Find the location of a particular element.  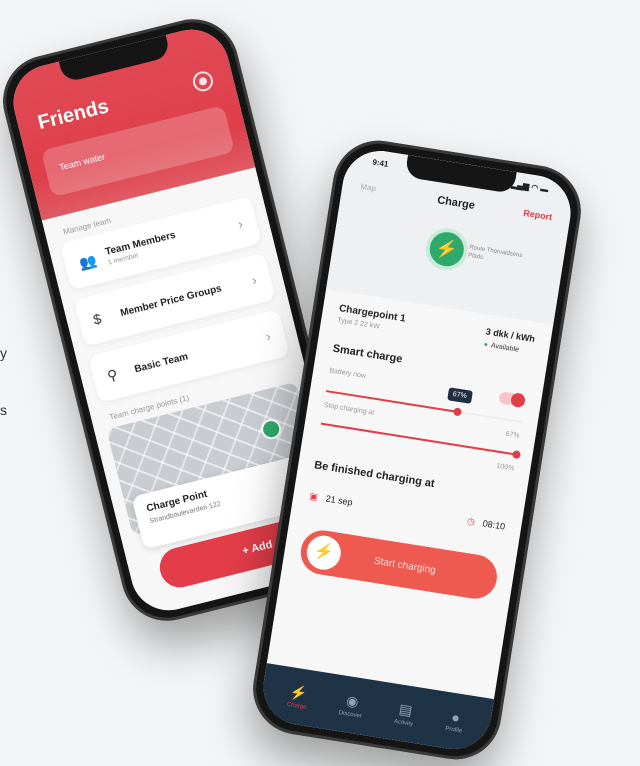

tab-activity: ▤ Activity is located at coordinates (405, 713).